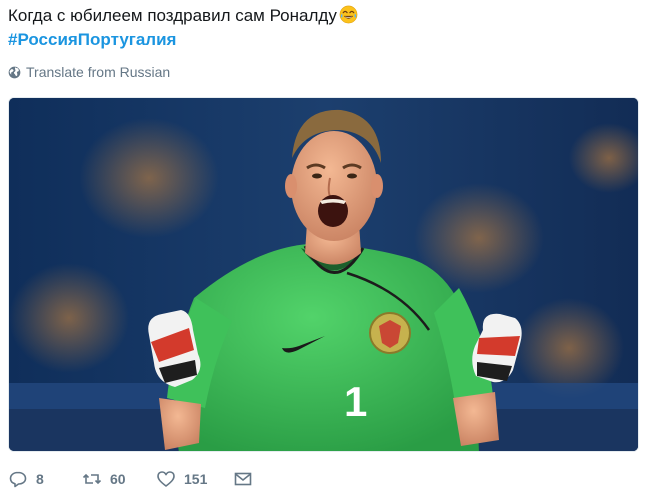 This screenshot has height=493, width=650. Describe the element at coordinates (348, 14) in the screenshot. I see `tears-of-joy-emoji-icon` at that location.